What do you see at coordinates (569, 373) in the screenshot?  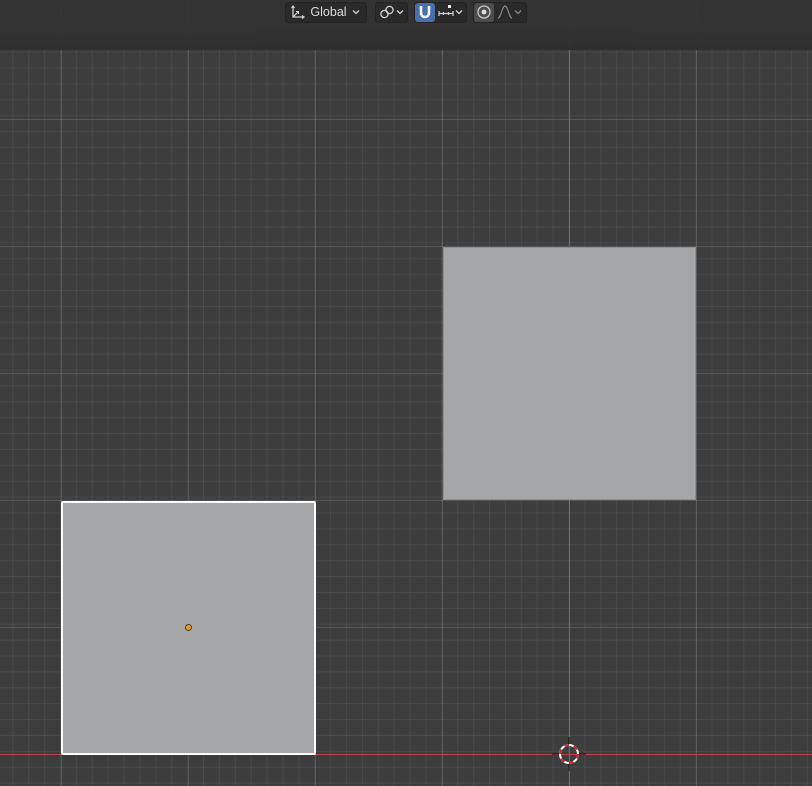 I see `plane-object` at bounding box center [569, 373].